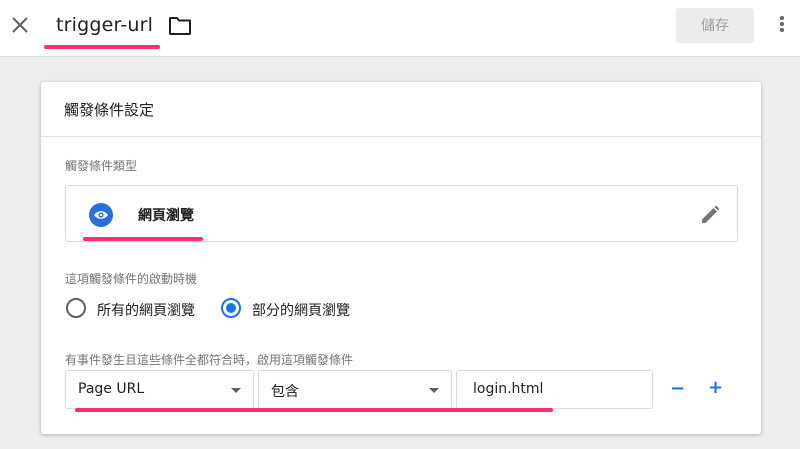 The width and height of the screenshot is (800, 449). What do you see at coordinates (355, 389) in the screenshot?
I see `operator-select: 包含` at bounding box center [355, 389].